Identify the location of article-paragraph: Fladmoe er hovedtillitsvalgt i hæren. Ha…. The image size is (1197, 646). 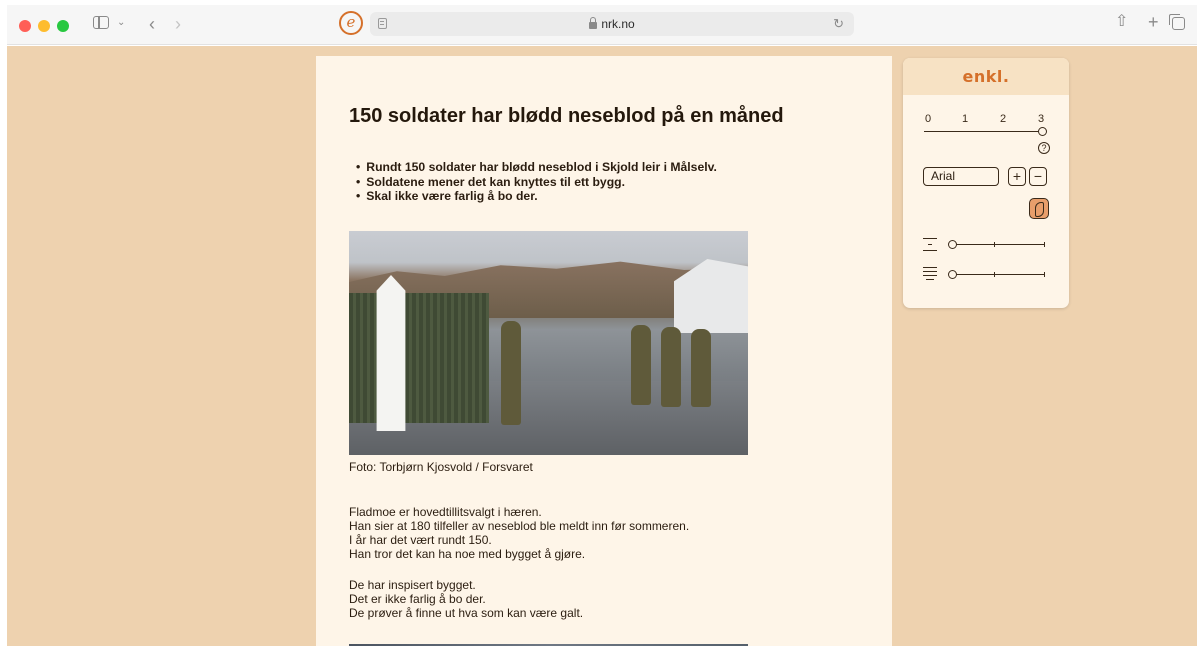
(519, 533).